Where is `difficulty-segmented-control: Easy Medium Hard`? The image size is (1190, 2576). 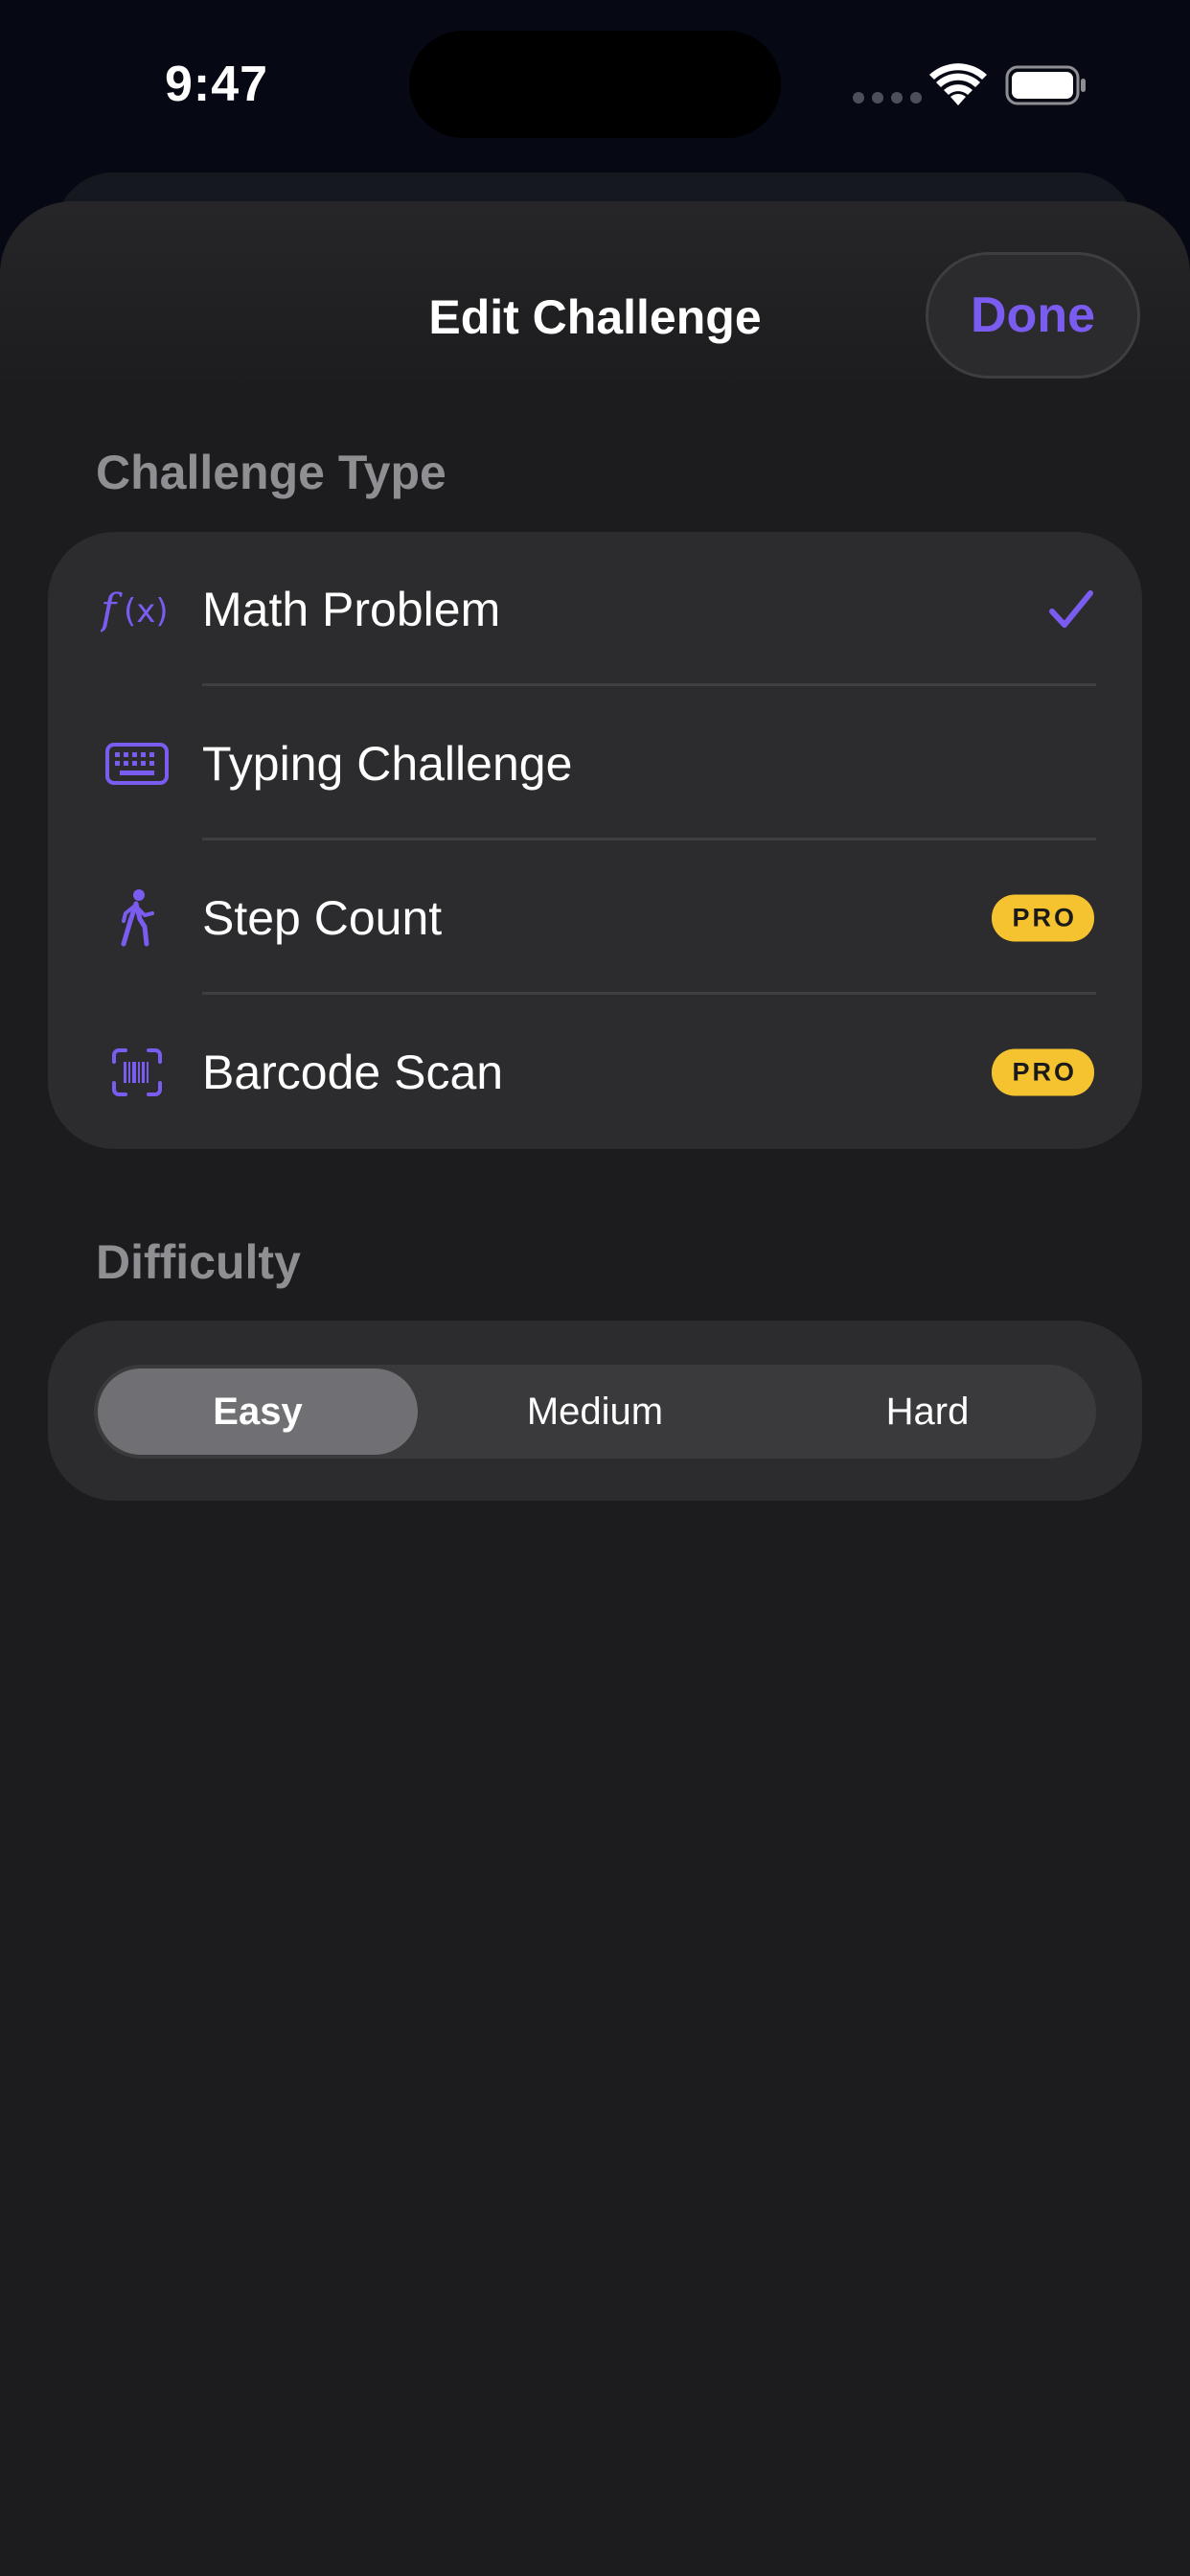
difficulty-segmented-control: Easy Medium Hard is located at coordinates (595, 1412).